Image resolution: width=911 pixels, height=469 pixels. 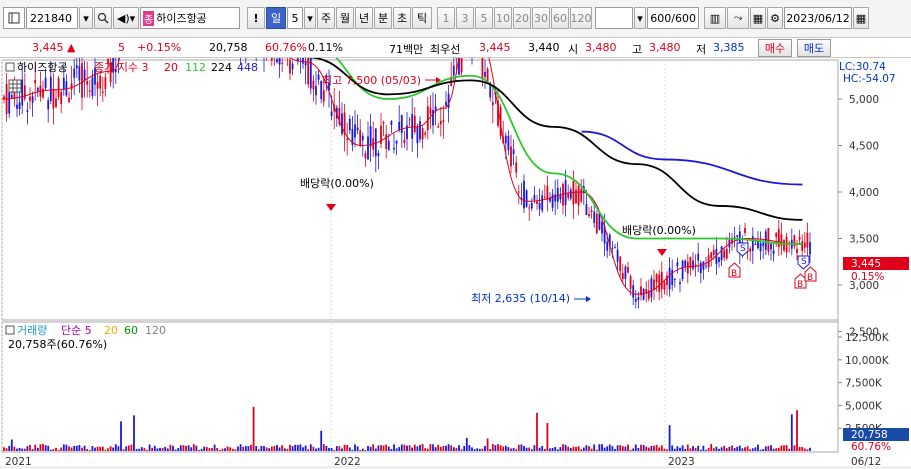 What do you see at coordinates (422, 18) in the screenshot?
I see `period-tick-button: 틱` at bounding box center [422, 18].